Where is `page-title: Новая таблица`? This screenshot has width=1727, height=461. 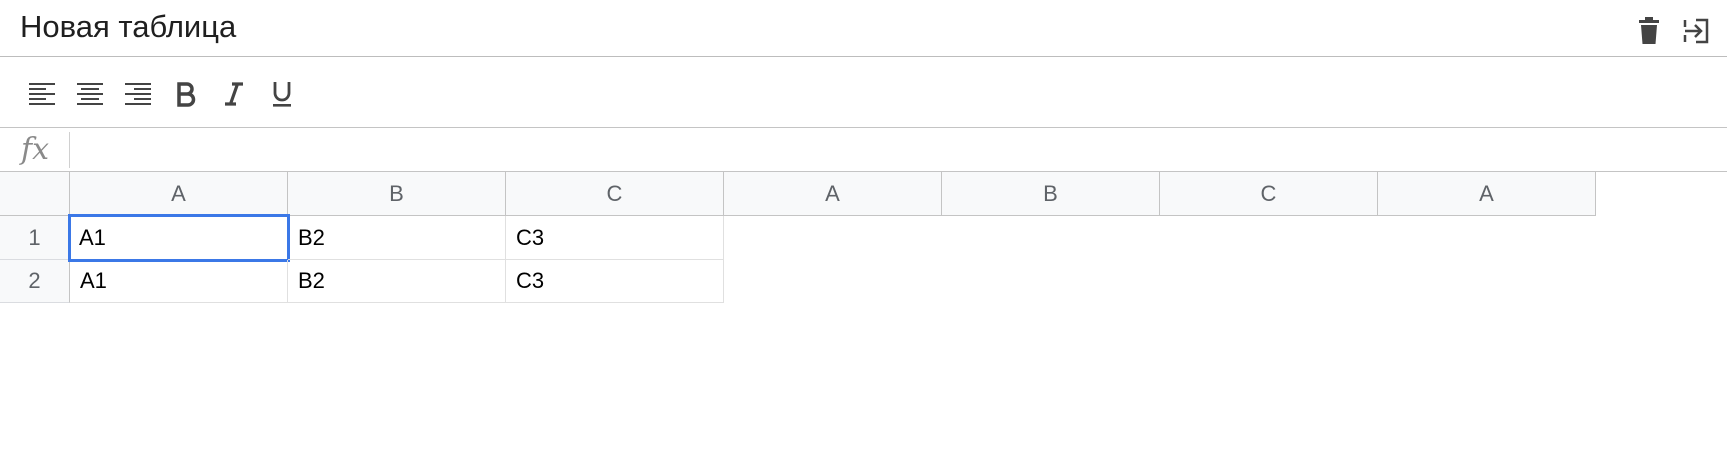 page-title: Новая таблица is located at coordinates (128, 26).